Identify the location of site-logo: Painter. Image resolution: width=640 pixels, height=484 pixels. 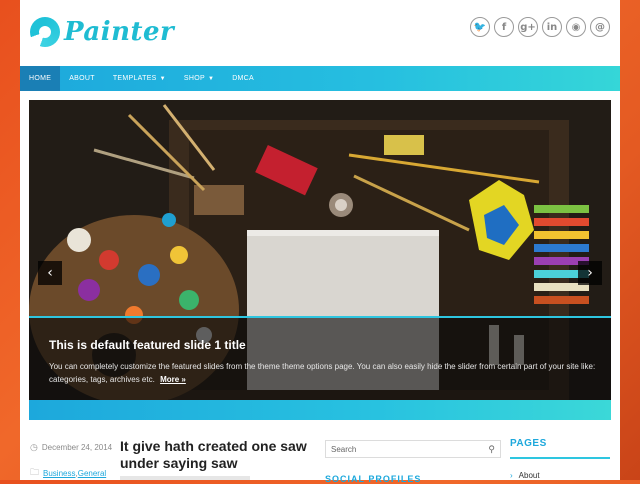
(102, 32).